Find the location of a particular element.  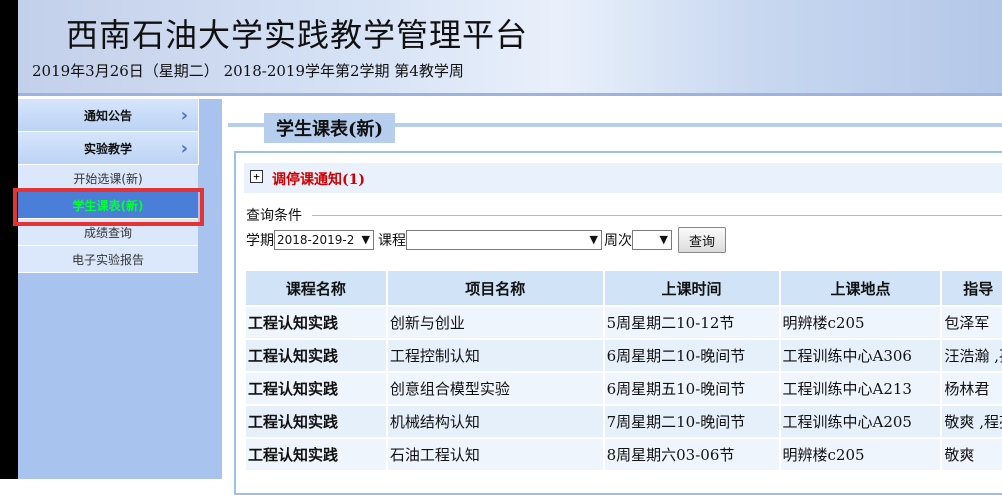

cell-instructor: 敬爽 ,程亮 is located at coordinates (971, 421).